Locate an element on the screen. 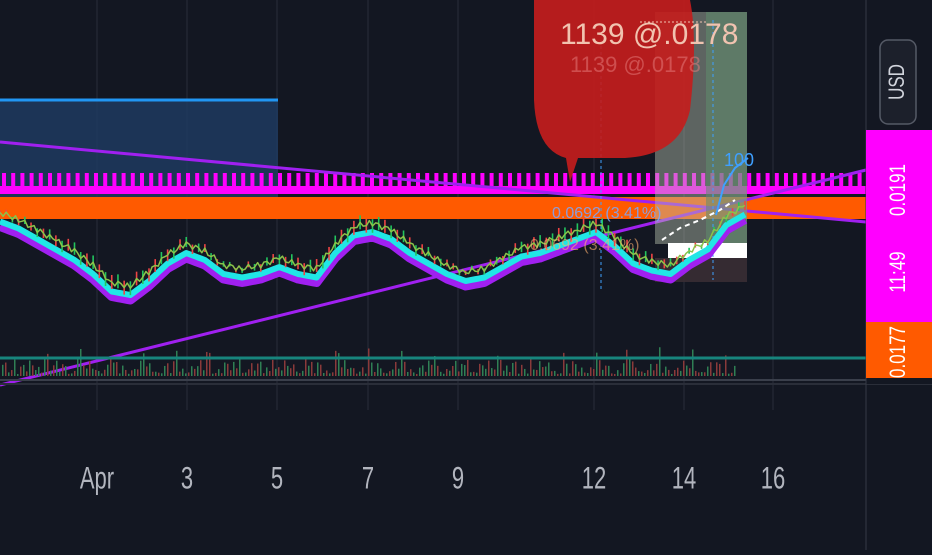 The width and height of the screenshot is (932, 555). red-bubble-ghost-text: 1139 @.0178 is located at coordinates (635, 64).